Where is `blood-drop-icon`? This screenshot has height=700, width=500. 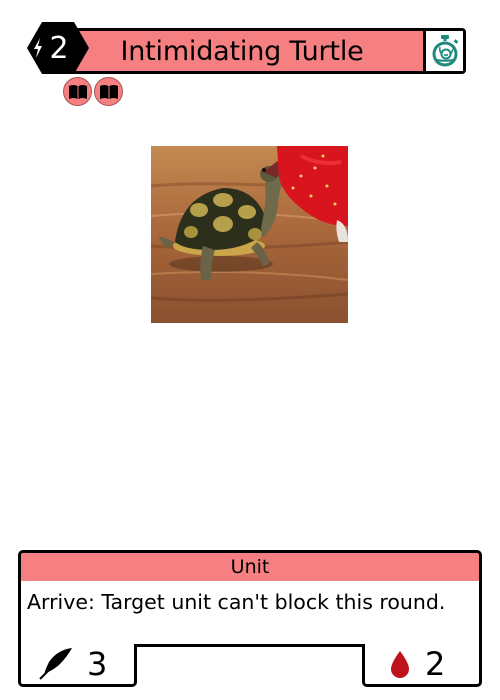
blood-drop-icon is located at coordinates (400, 664).